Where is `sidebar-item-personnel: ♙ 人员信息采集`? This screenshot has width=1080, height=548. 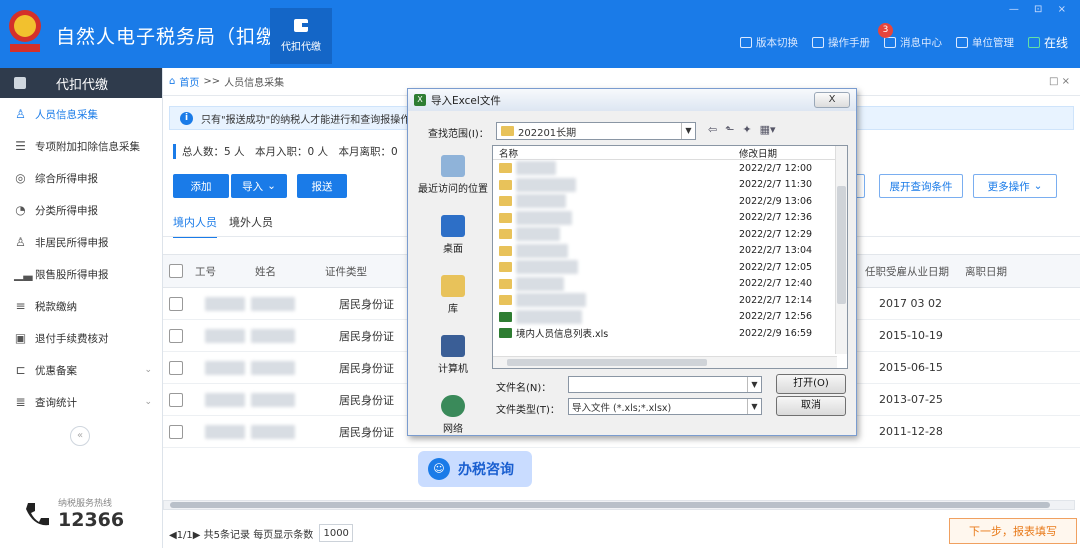 sidebar-item-personnel: ♙ 人员信息采集 is located at coordinates (81, 114).